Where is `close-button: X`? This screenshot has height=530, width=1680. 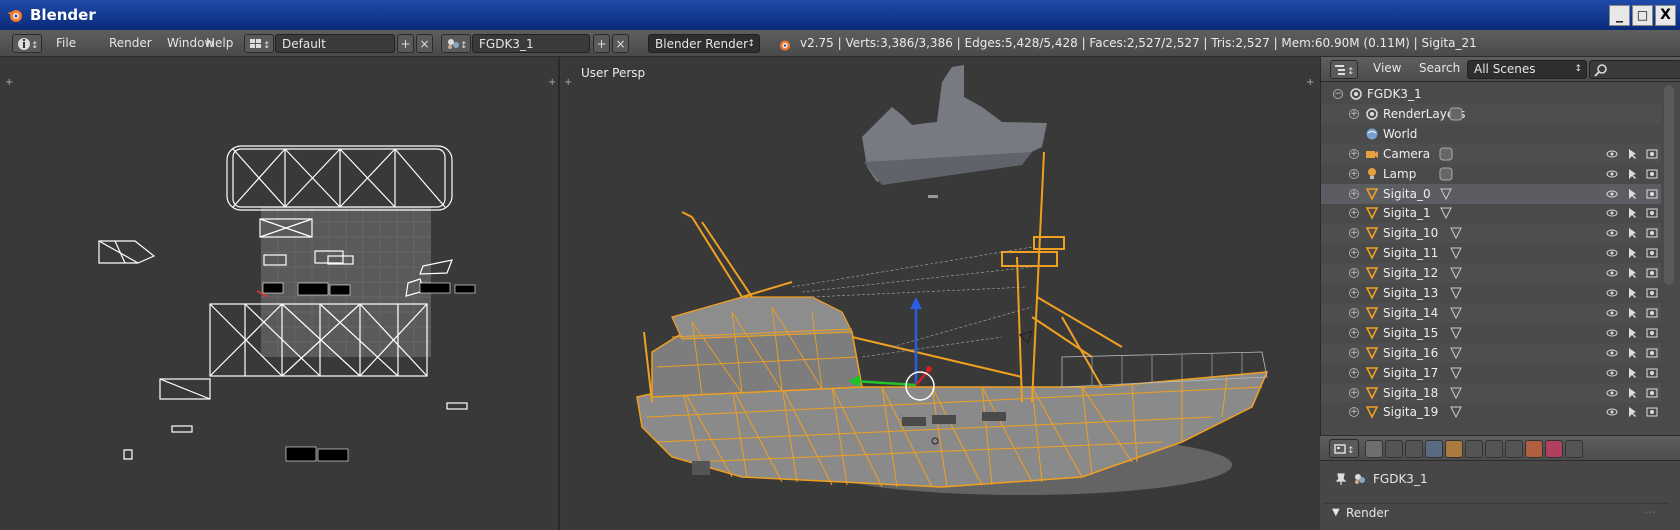
close-button: X is located at coordinates (1665, 15).